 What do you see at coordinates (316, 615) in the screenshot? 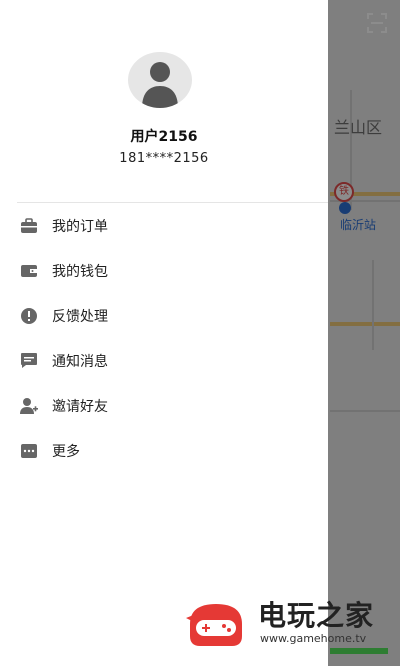
I see `watermark-brand: 电玩之家` at bounding box center [316, 615].